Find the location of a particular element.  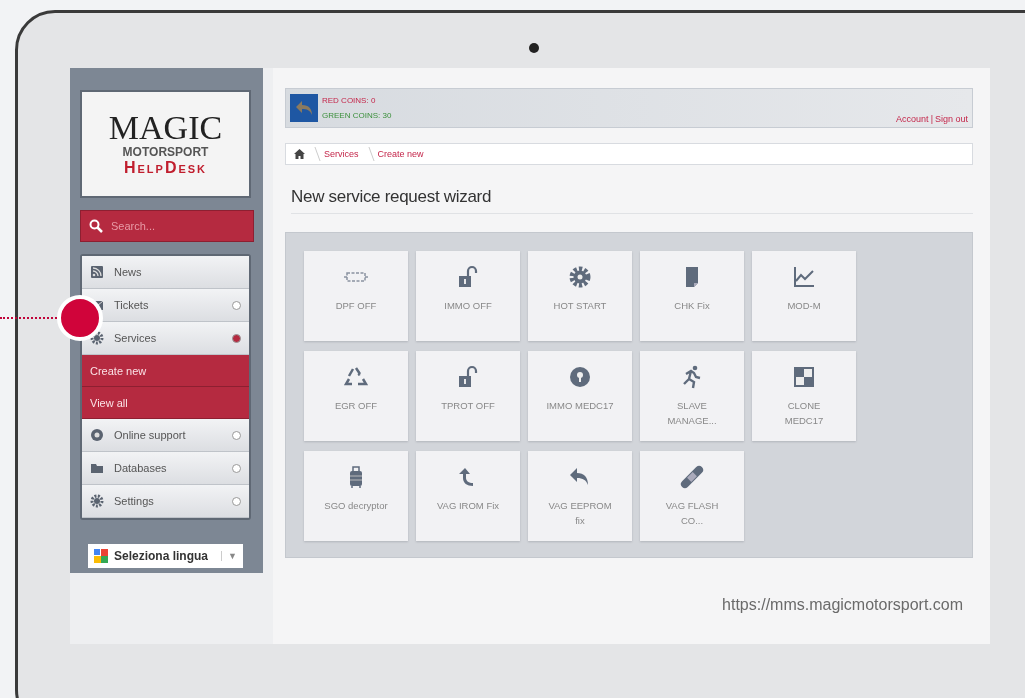

menu-item: Services is located at coordinates (165, 338).